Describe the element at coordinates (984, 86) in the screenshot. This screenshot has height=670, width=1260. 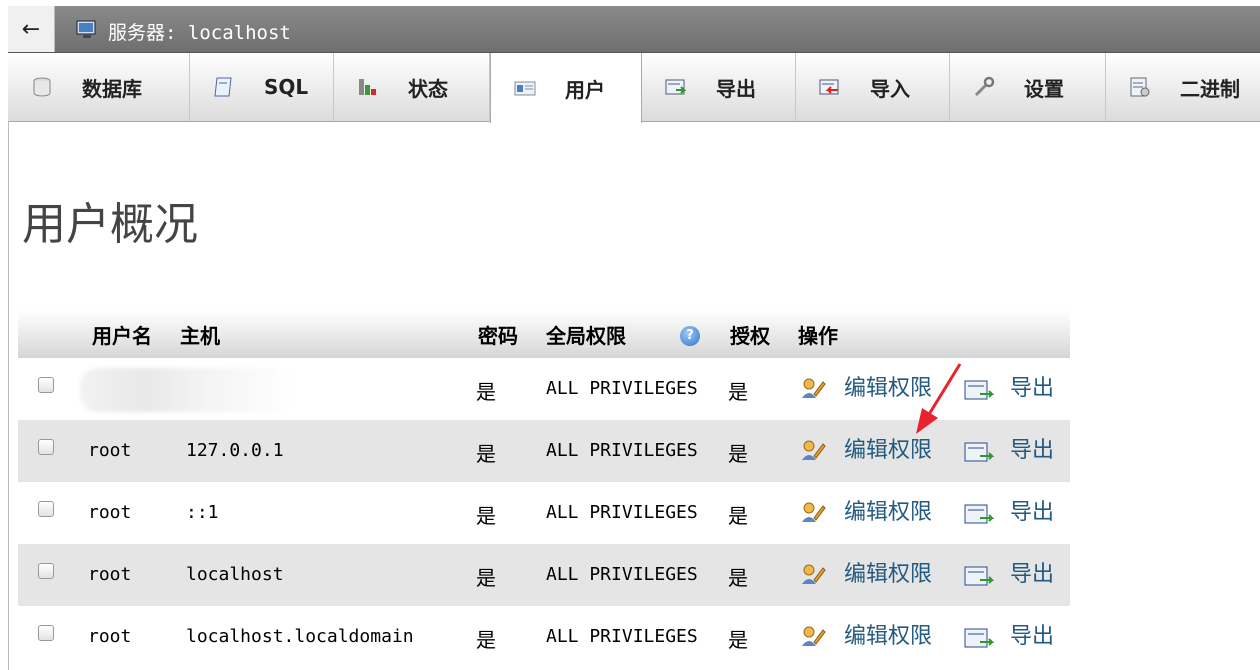
I see `settings-icon` at that location.